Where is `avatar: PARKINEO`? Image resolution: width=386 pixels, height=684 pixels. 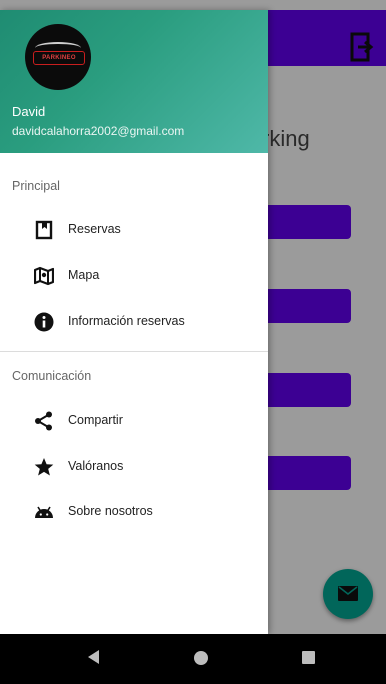
avatar: PARKINEO is located at coordinates (58, 57).